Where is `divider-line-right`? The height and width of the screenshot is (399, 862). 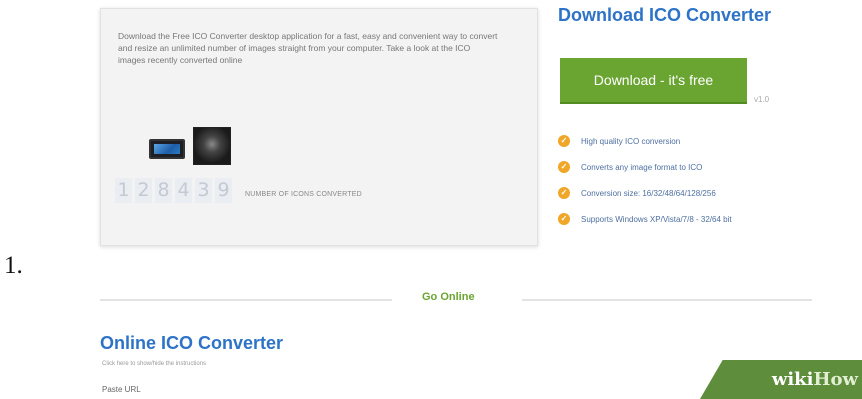
divider-line-right is located at coordinates (667, 300).